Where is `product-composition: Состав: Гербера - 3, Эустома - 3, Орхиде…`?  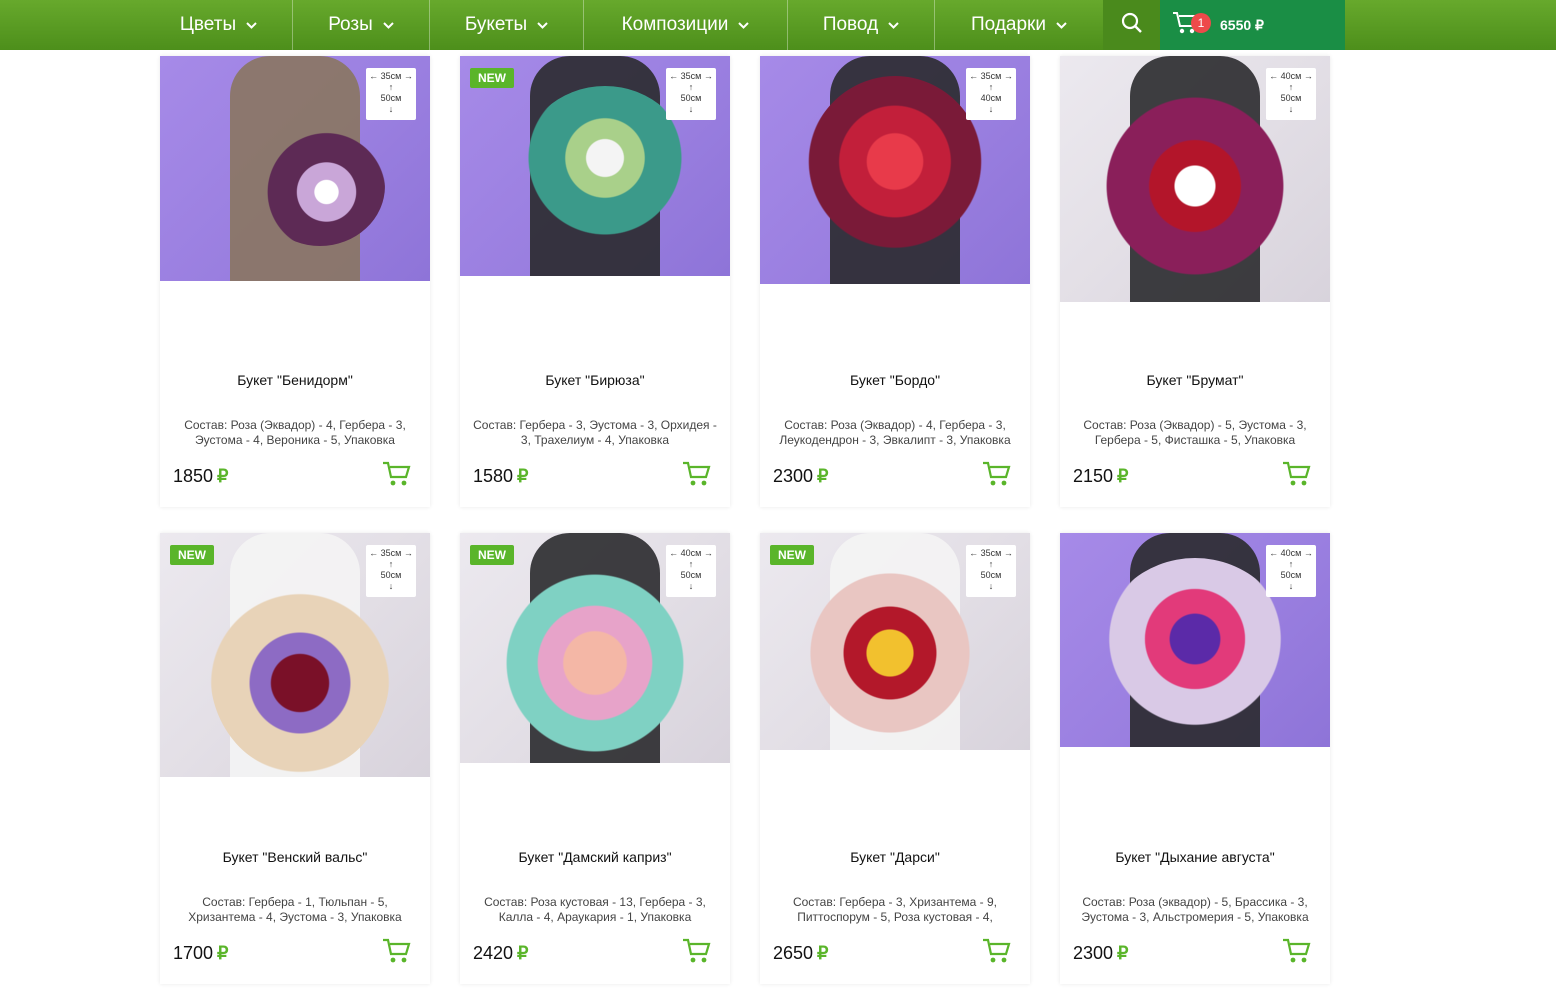 product-composition: Состав: Гербера - 3, Эустома - 3, Орхиде… is located at coordinates (595, 432).